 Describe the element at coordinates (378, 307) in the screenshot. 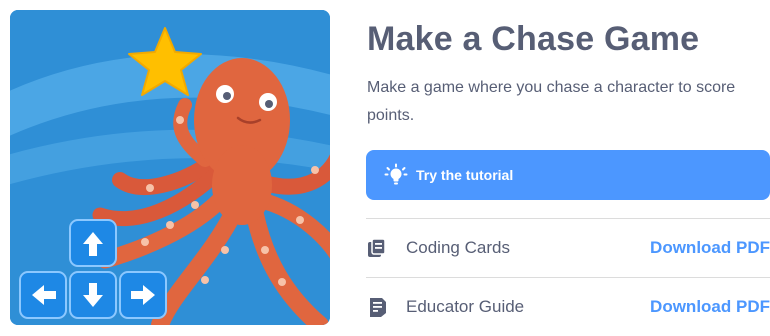

I see `guide-icon` at that location.